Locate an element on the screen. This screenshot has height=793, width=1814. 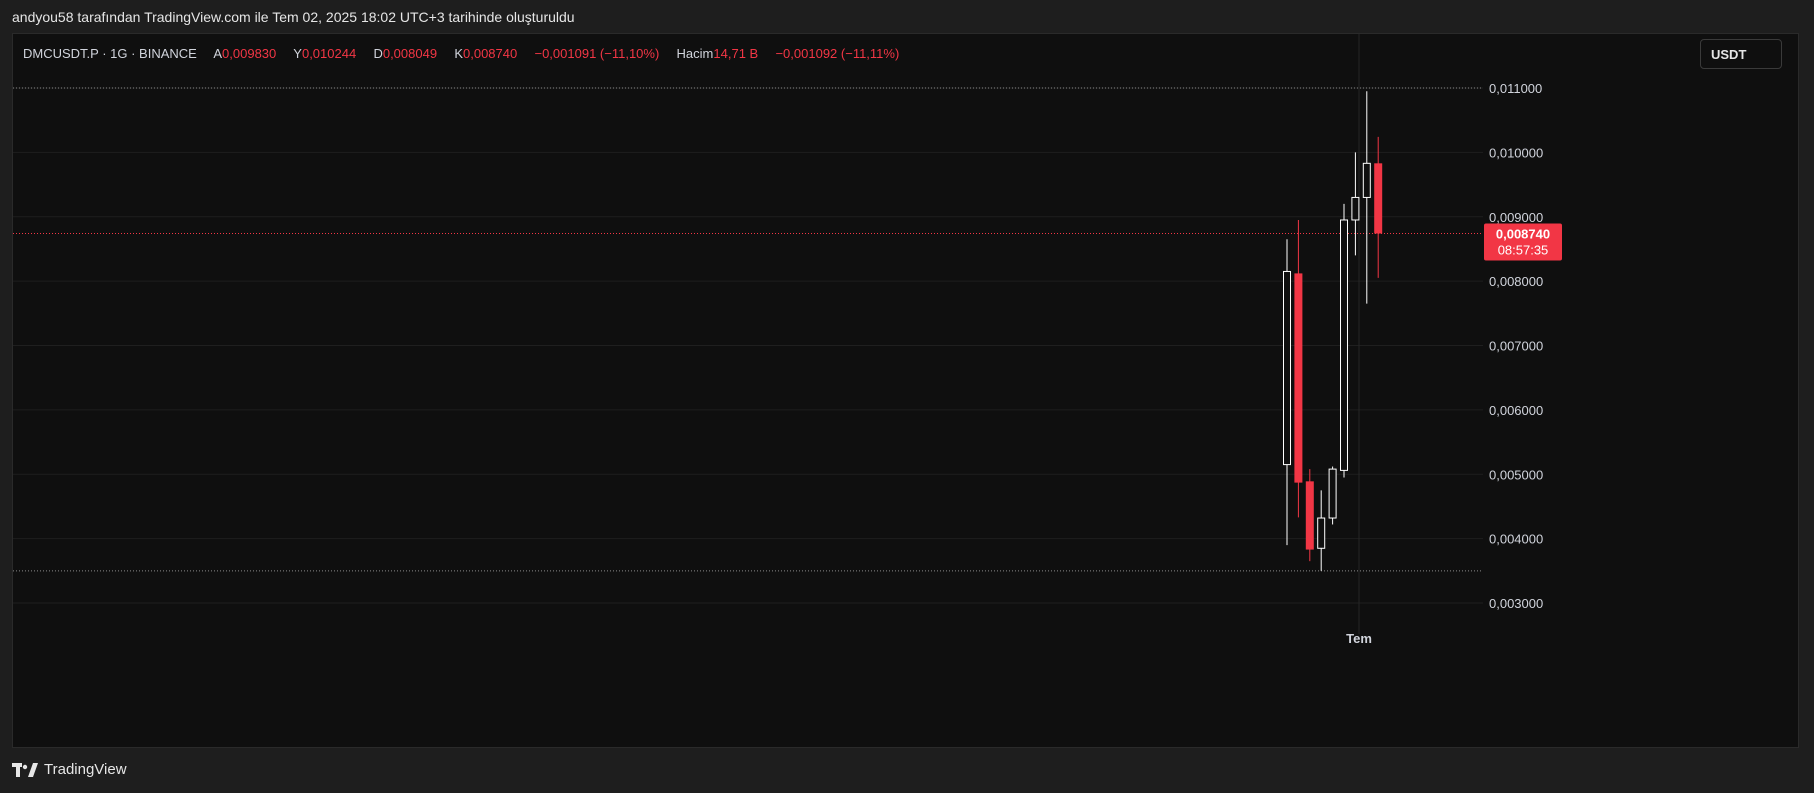
volume-value: 14,71 B is located at coordinates (736, 53).